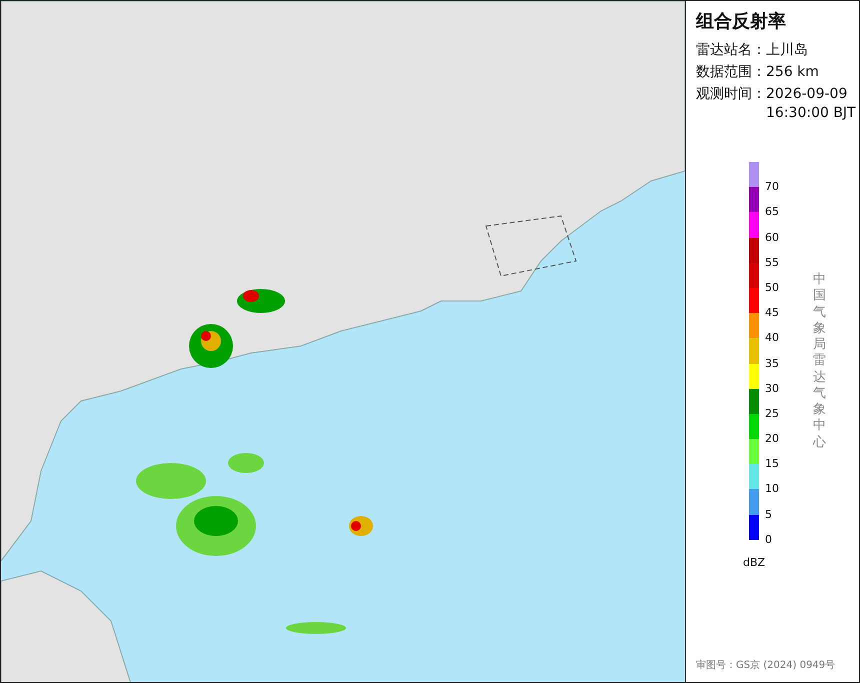  Describe the element at coordinates (772, 288) in the screenshot. I see `legend-tick-label: 50` at that location.